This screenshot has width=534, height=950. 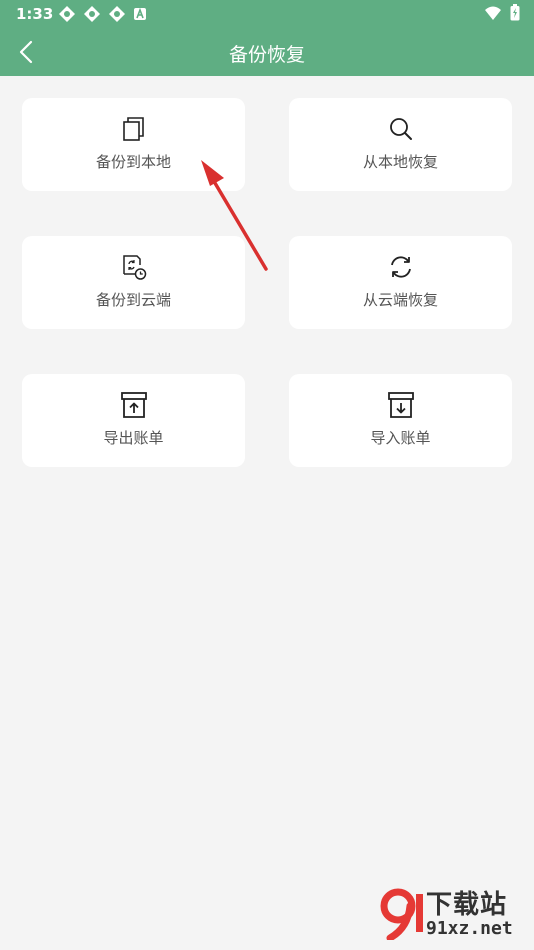 I want to click on backup-local-button: 备份到本地, so click(x=133, y=144).